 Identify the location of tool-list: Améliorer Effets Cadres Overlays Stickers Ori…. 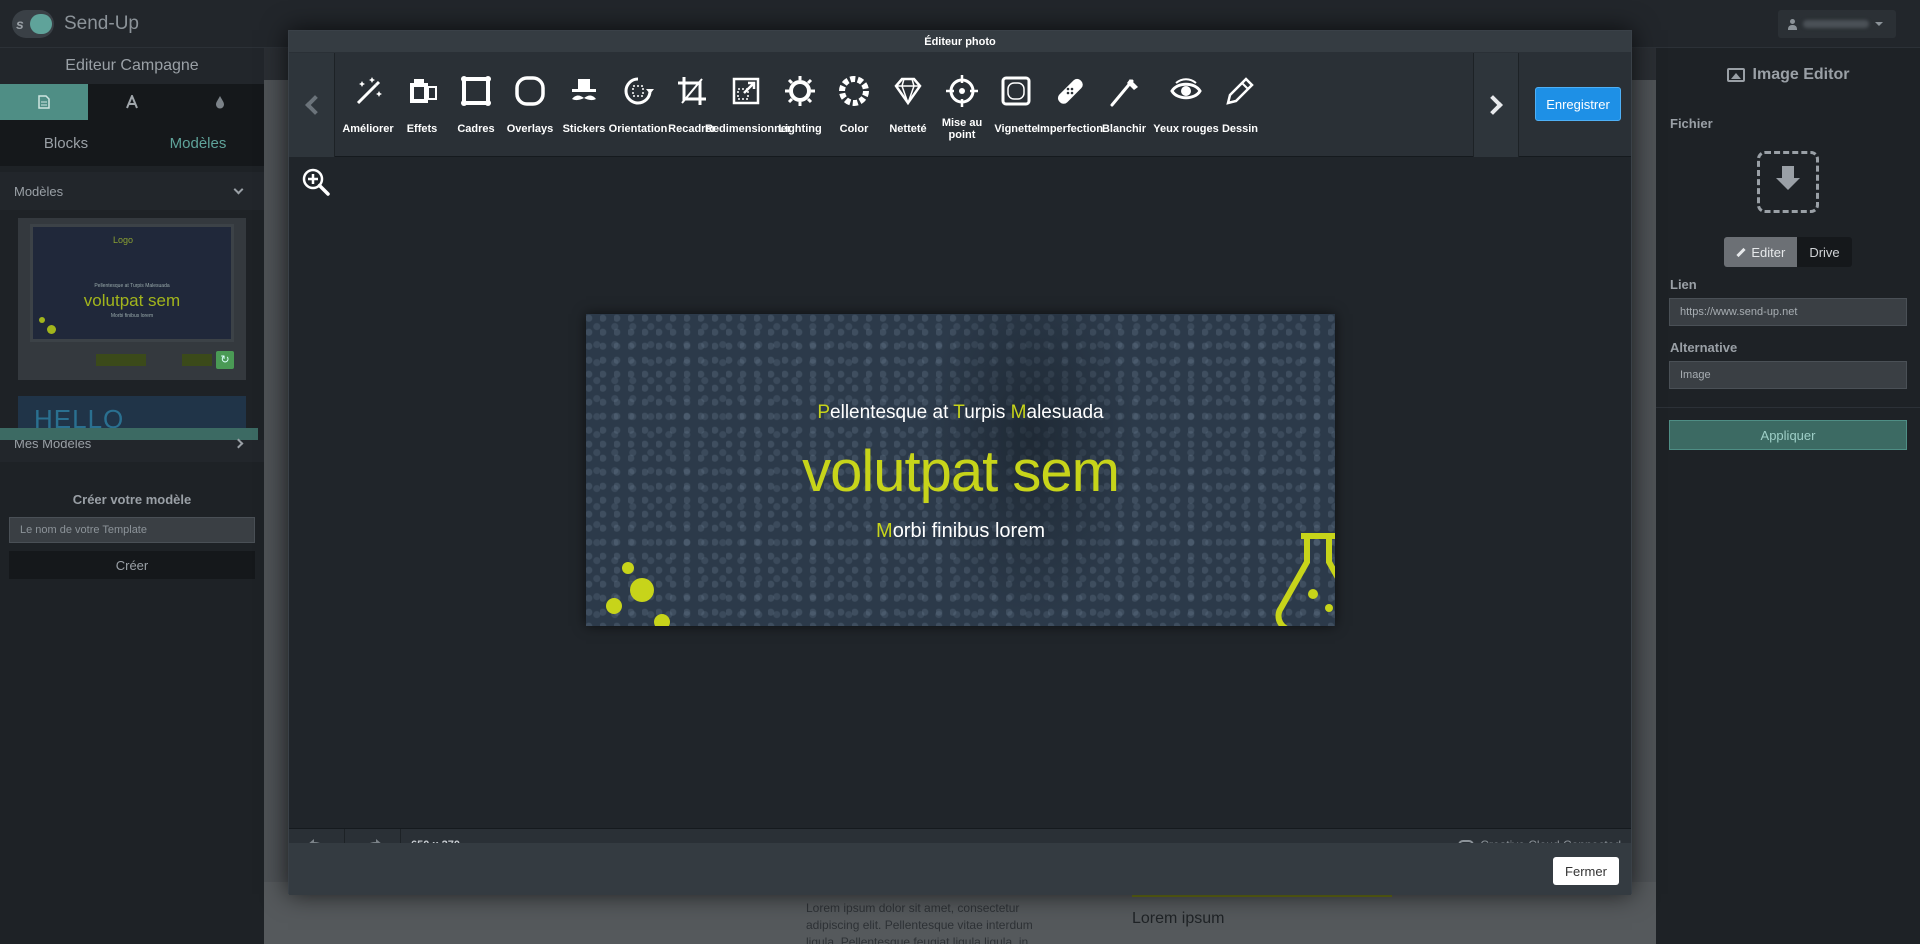
(904, 105).